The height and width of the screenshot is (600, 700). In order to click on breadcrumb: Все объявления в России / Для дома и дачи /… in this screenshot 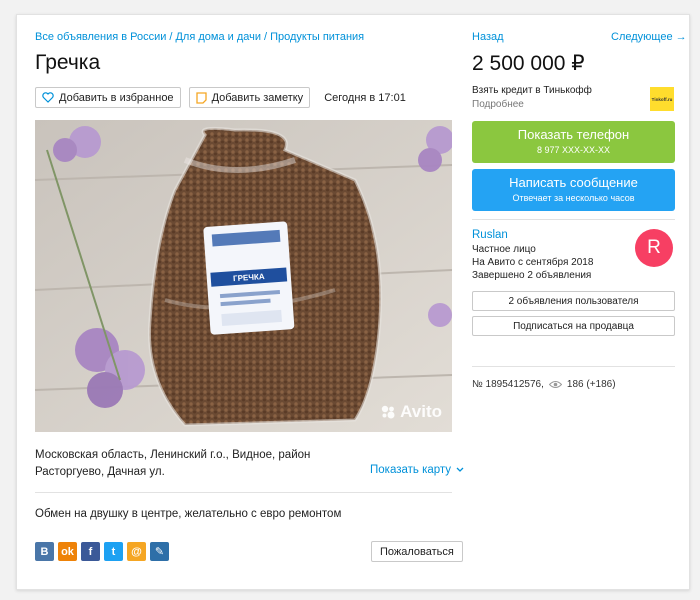, I will do `click(199, 37)`.